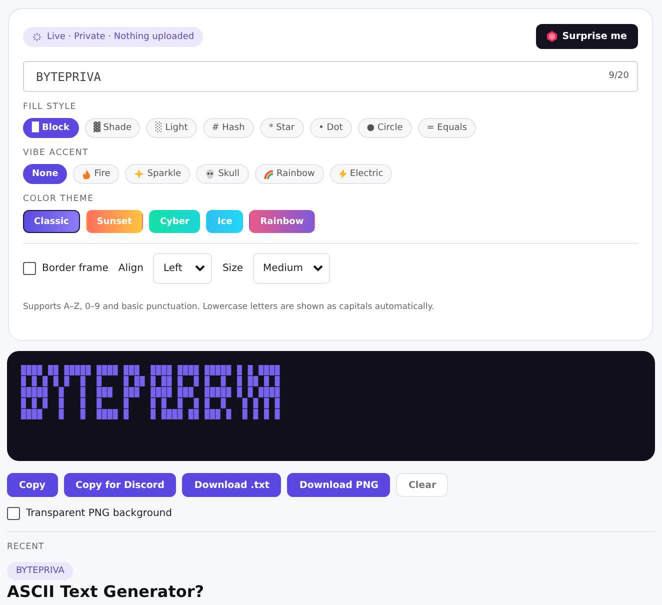  What do you see at coordinates (139, 174) in the screenshot?
I see `sparkle-icon` at bounding box center [139, 174].